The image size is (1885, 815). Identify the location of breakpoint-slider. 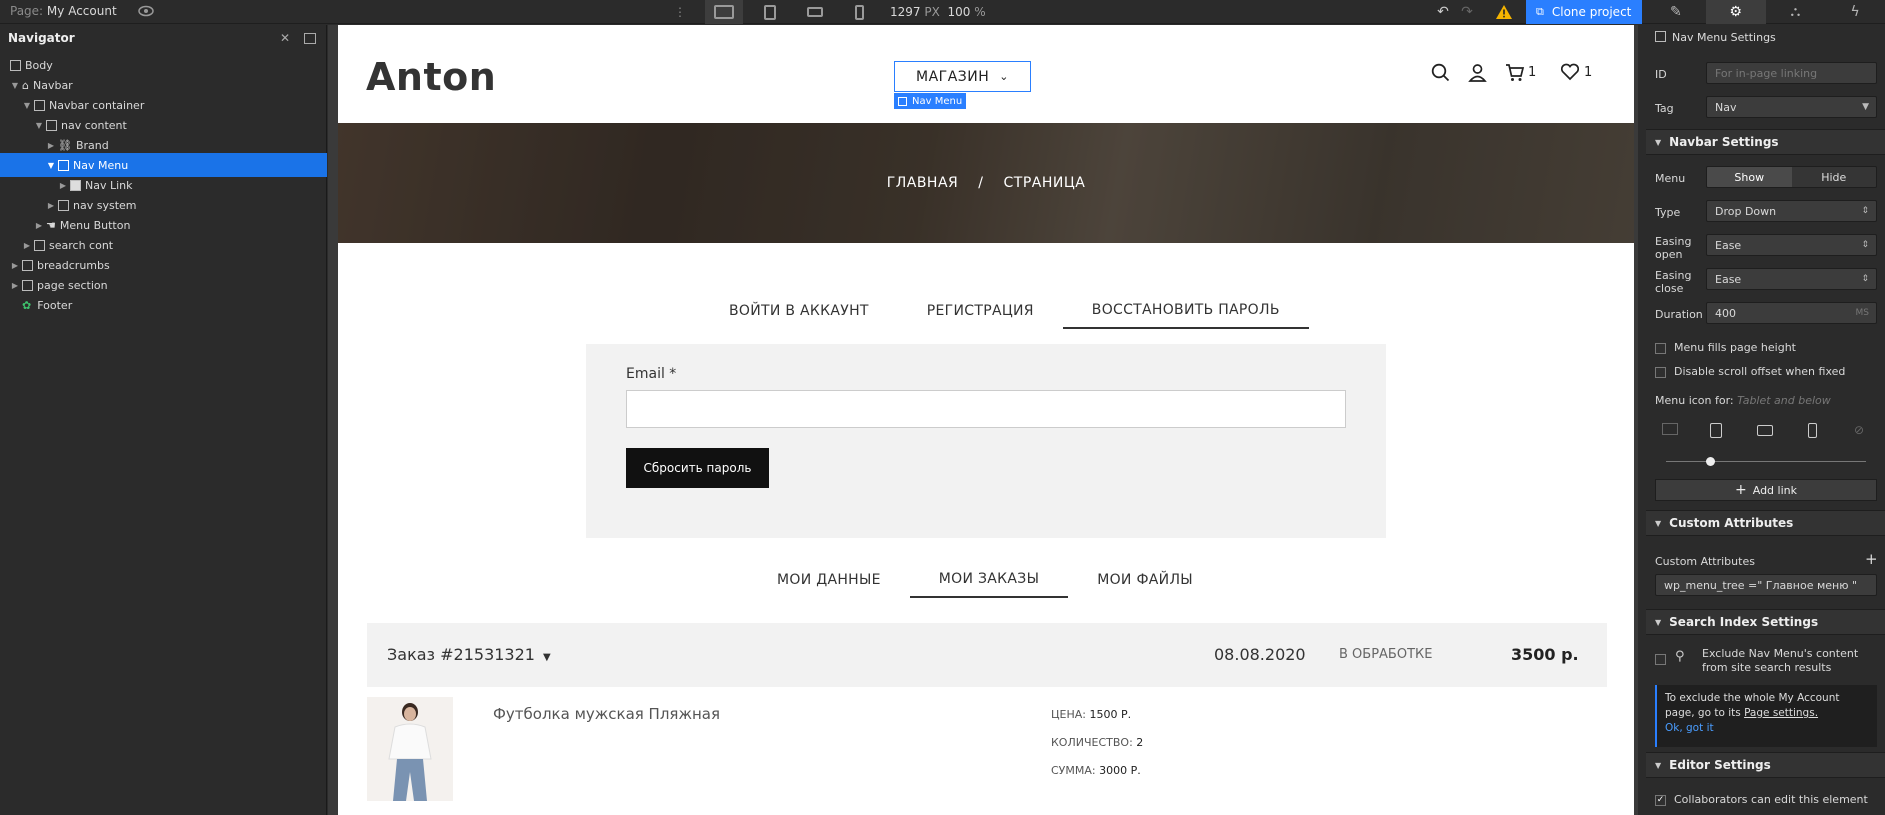
(1765, 462).